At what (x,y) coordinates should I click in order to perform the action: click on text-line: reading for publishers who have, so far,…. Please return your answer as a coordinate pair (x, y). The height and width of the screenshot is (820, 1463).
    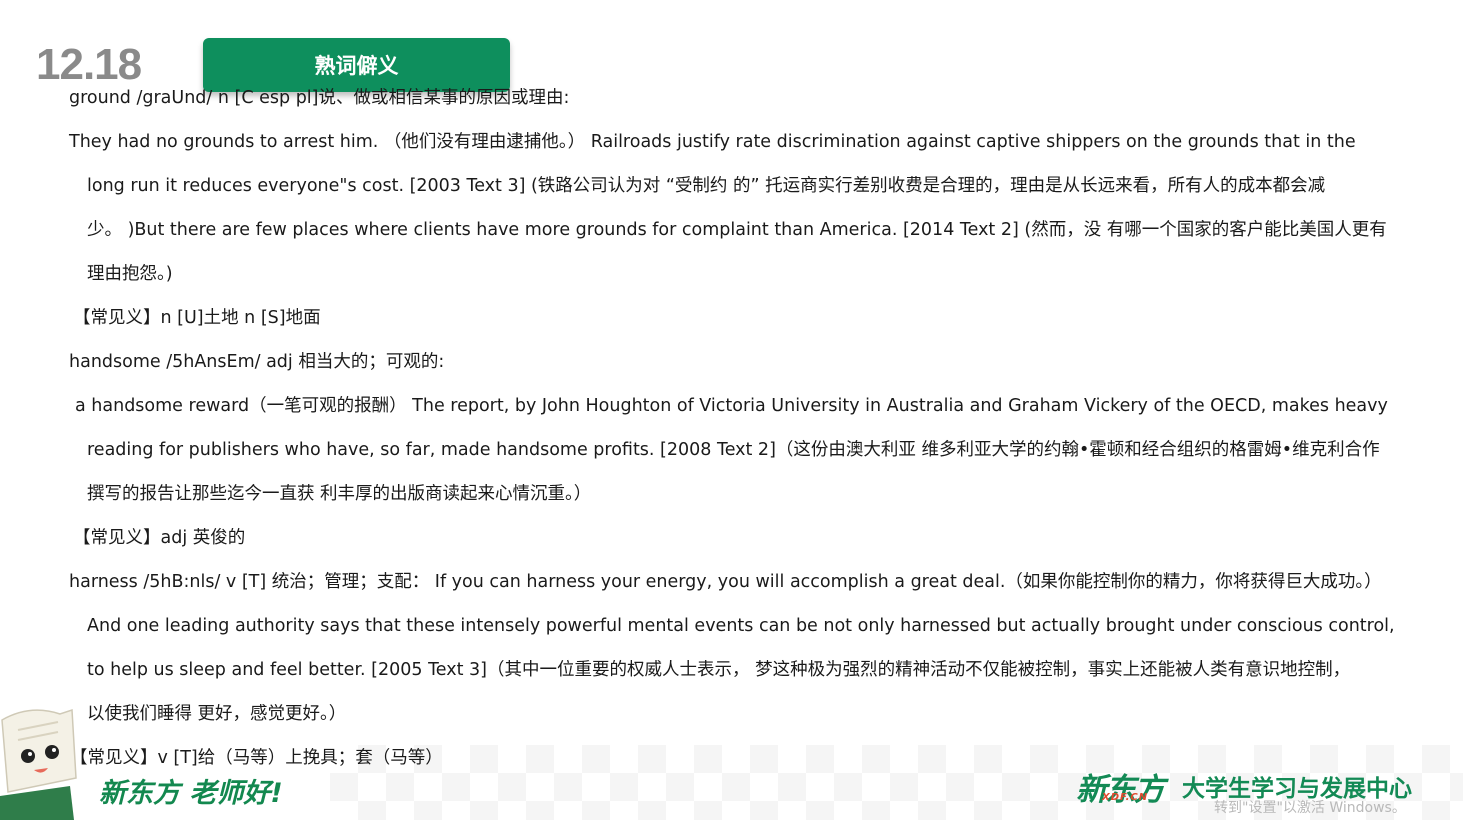
    Looking at the image, I should click on (733, 450).